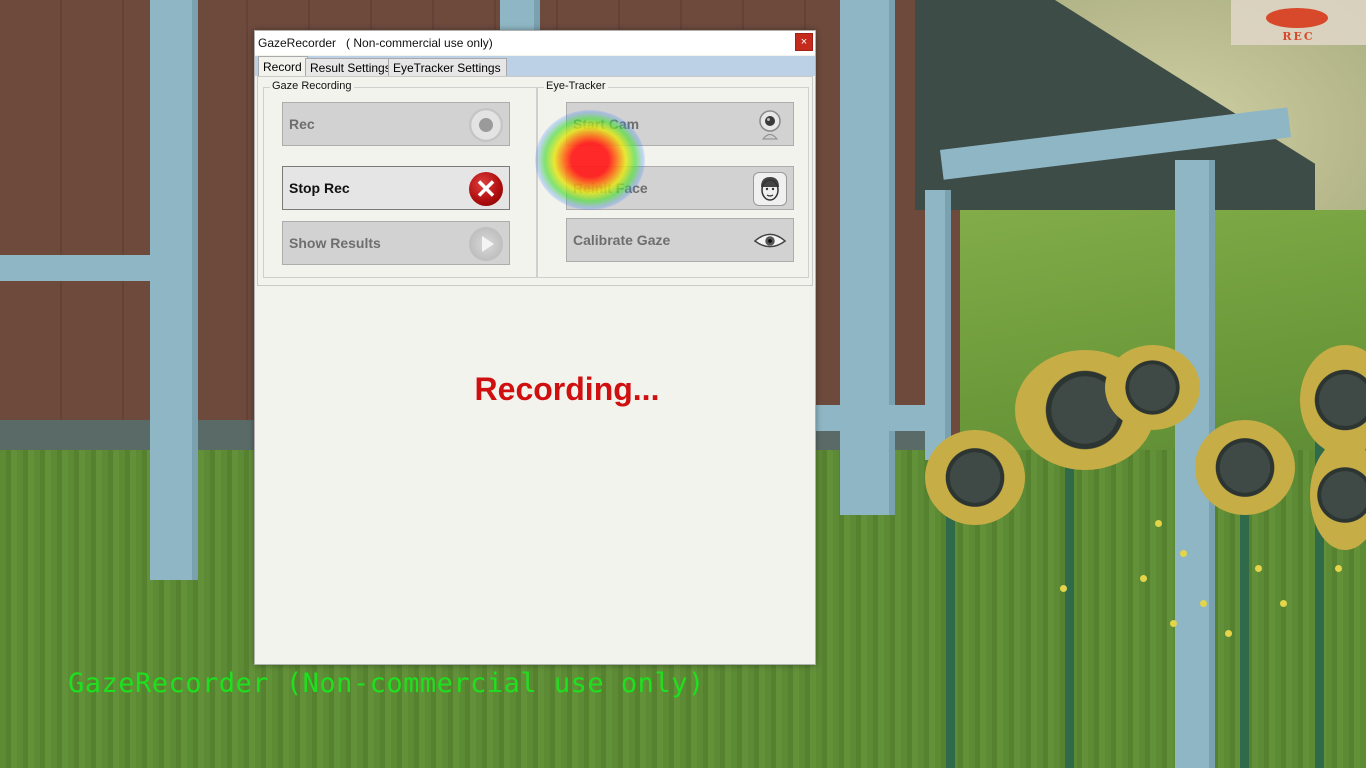 This screenshot has width=1366, height=768. What do you see at coordinates (396, 188) in the screenshot?
I see `stop-rec-button: Stop Rec ✕` at bounding box center [396, 188].